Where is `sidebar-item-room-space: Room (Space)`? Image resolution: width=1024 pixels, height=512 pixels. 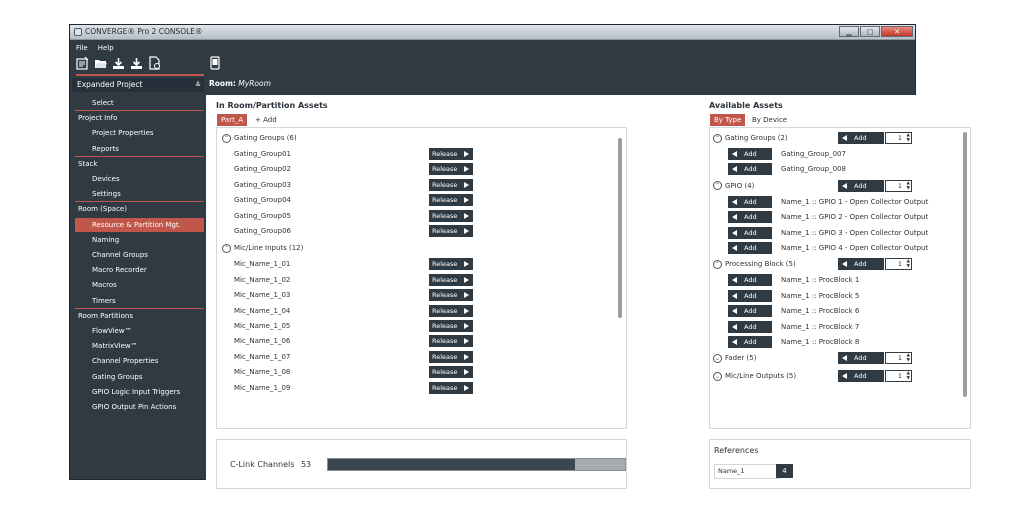 sidebar-item-room-space: Room (Space) is located at coordinates (141, 209).